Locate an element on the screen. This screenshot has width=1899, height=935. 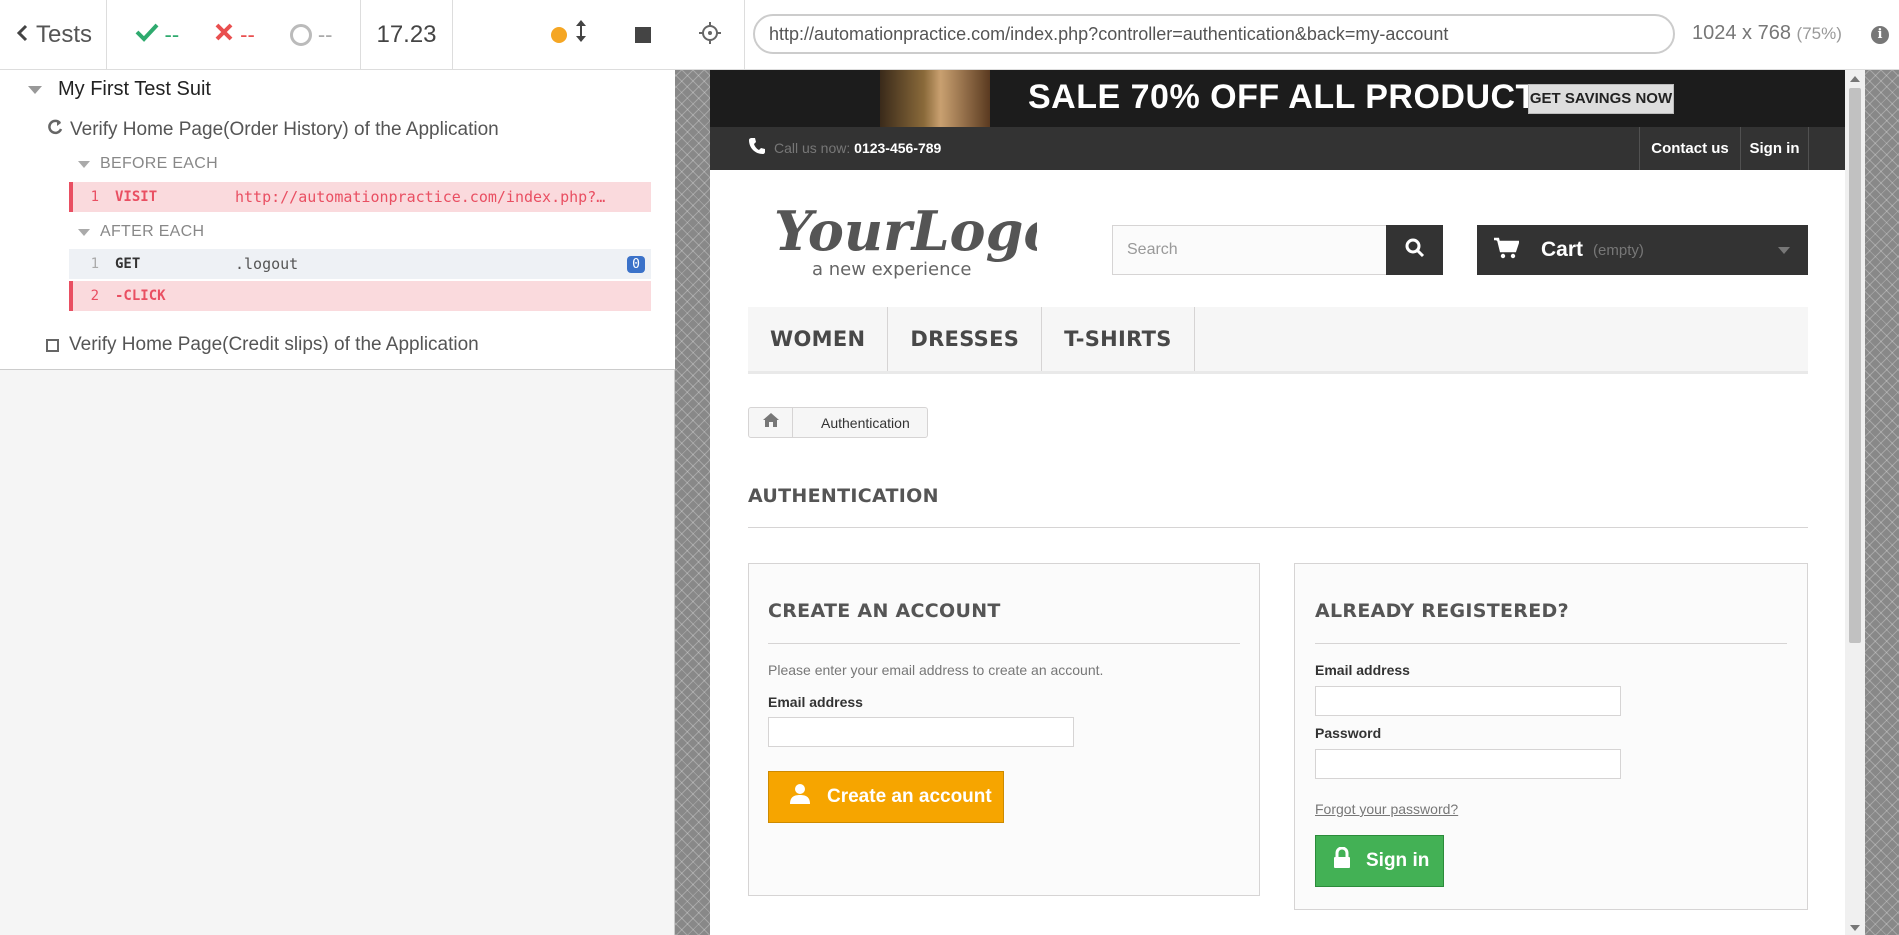
command-number: 1 is located at coordinates (94, 197).